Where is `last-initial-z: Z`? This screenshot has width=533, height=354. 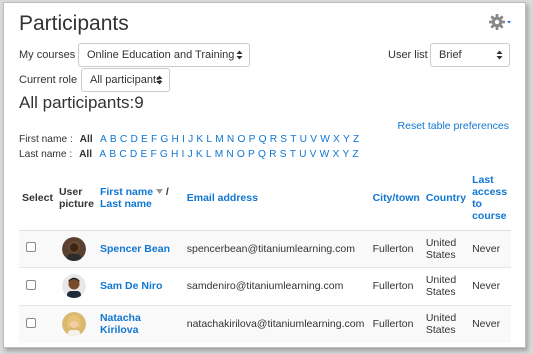 last-initial-z: Z is located at coordinates (355, 154).